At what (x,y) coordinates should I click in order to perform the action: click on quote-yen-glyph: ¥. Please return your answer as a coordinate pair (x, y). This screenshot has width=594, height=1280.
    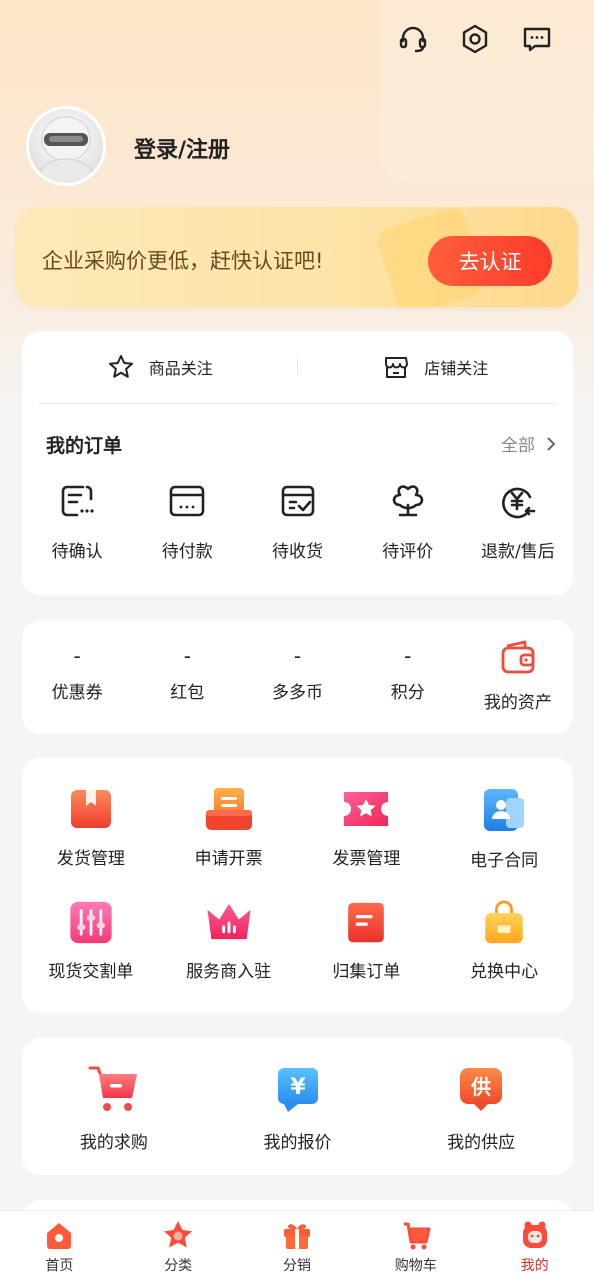
    Looking at the image, I should click on (298, 1087).